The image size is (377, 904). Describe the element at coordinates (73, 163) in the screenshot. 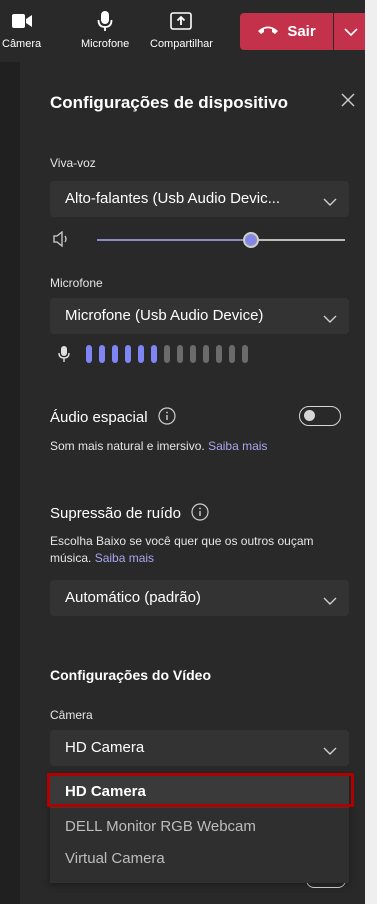

I see `speaker-label: Viva-voz` at that location.